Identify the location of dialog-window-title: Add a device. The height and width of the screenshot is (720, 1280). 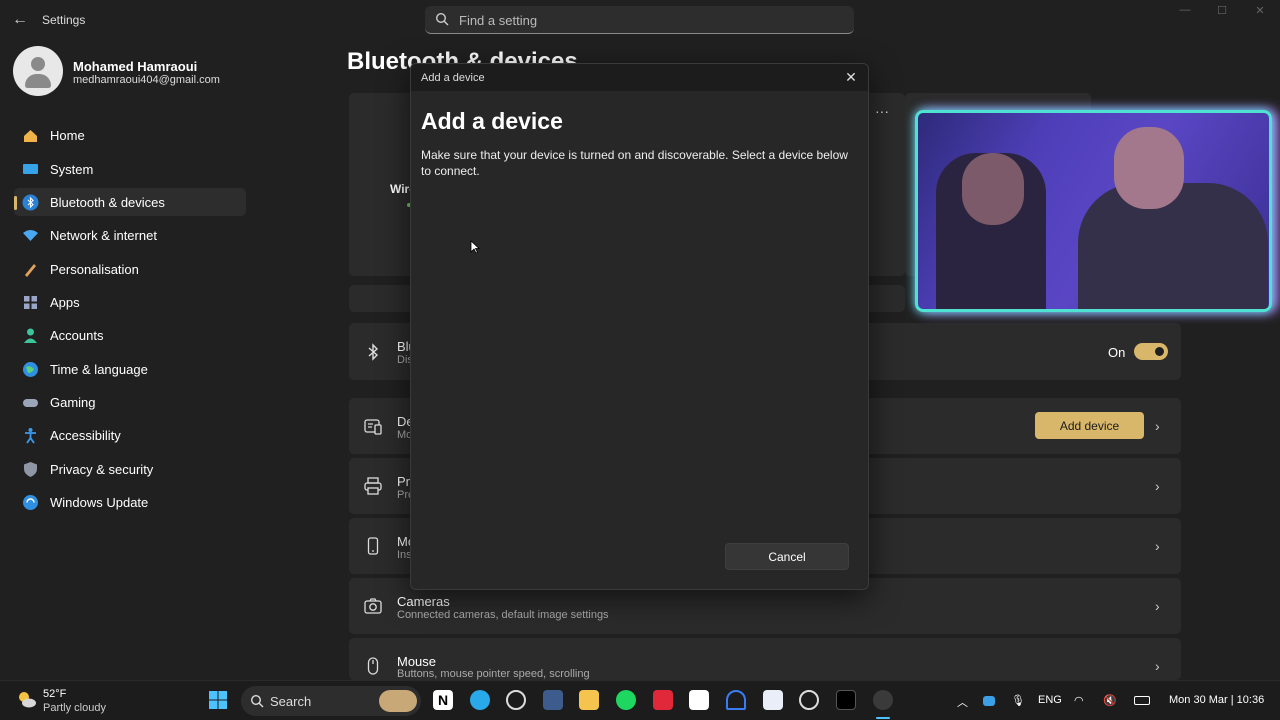
(453, 78).